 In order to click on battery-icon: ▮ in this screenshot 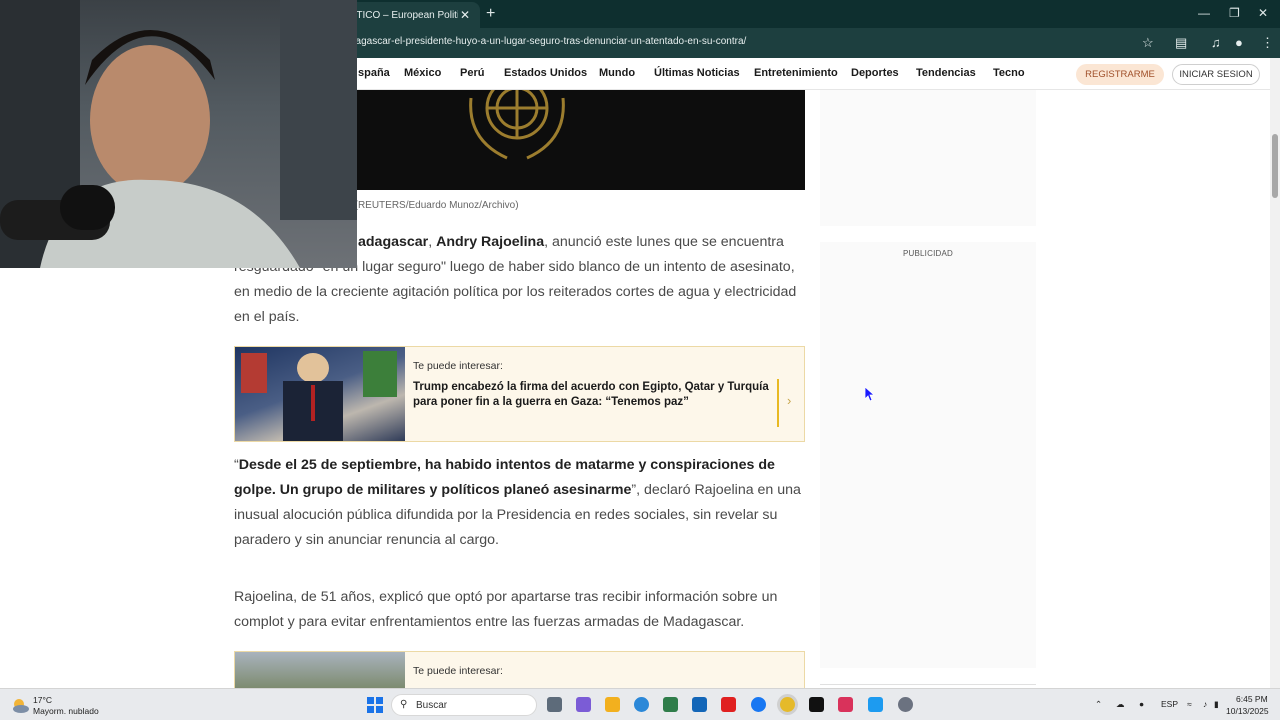, I will do `click(1216, 704)`.